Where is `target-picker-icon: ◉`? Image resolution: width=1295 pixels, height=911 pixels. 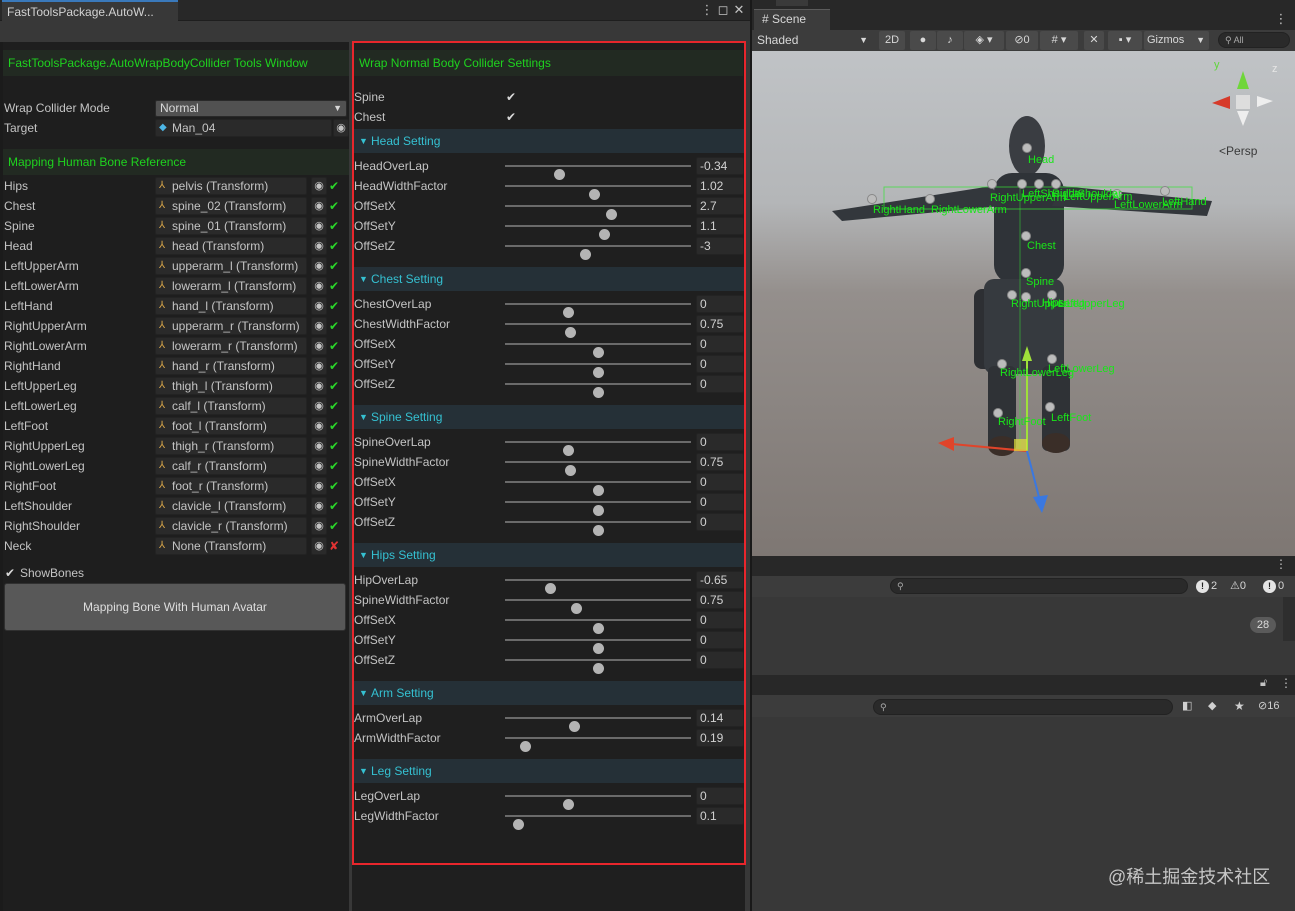 target-picker-icon: ◉ is located at coordinates (341, 128).